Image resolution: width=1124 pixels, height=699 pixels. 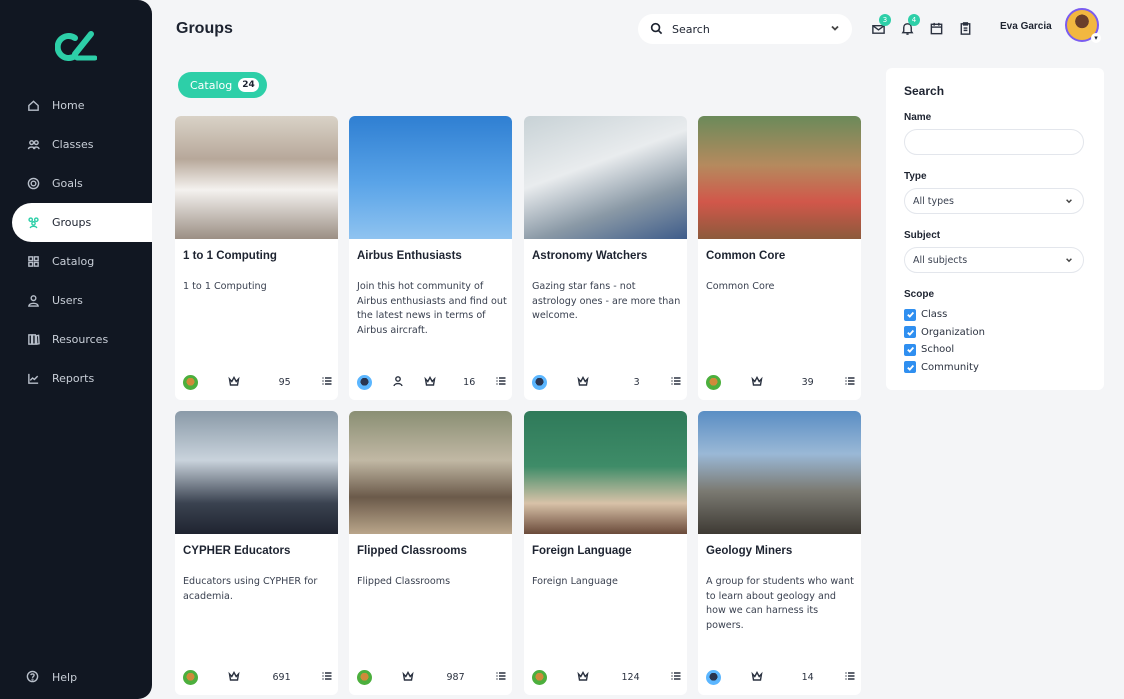 What do you see at coordinates (33, 379) in the screenshot?
I see `reports-icon` at bounding box center [33, 379].